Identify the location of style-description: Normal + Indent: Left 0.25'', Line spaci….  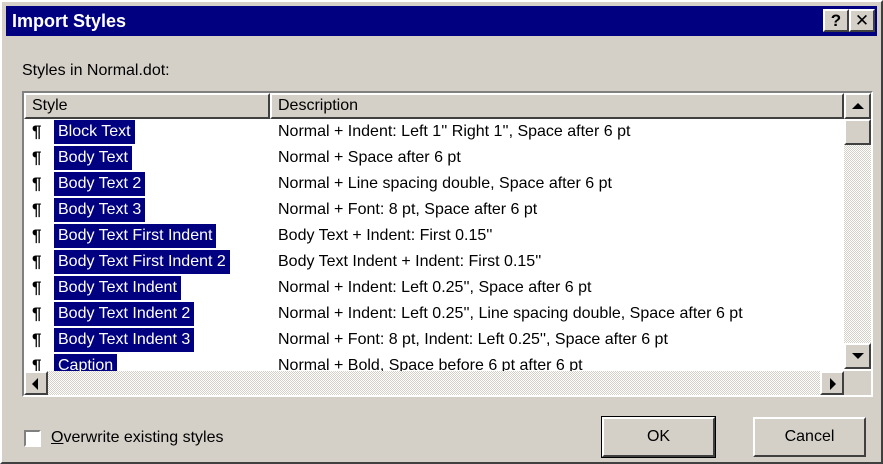
(510, 313).